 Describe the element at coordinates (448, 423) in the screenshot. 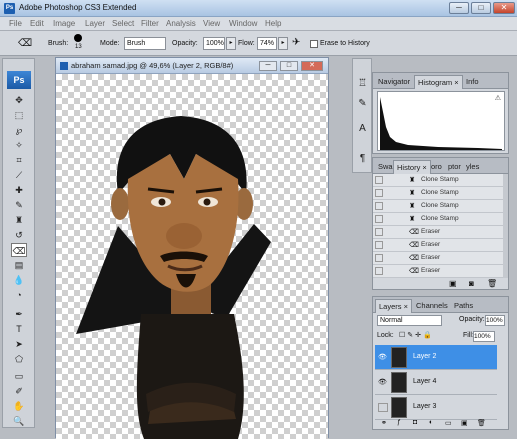

I see `group-icon: ▭` at that location.